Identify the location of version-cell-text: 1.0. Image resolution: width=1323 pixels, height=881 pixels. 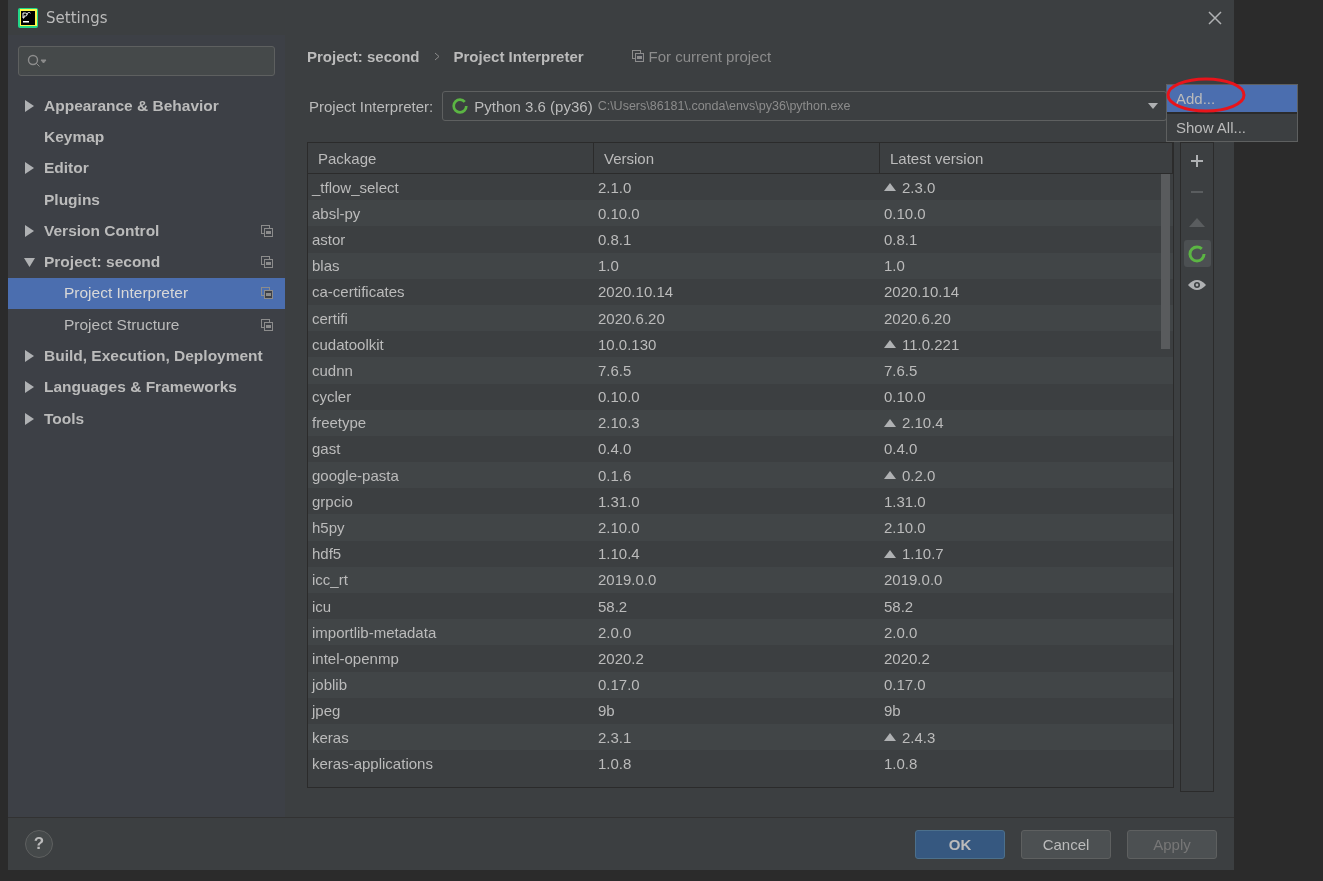
(608, 266).